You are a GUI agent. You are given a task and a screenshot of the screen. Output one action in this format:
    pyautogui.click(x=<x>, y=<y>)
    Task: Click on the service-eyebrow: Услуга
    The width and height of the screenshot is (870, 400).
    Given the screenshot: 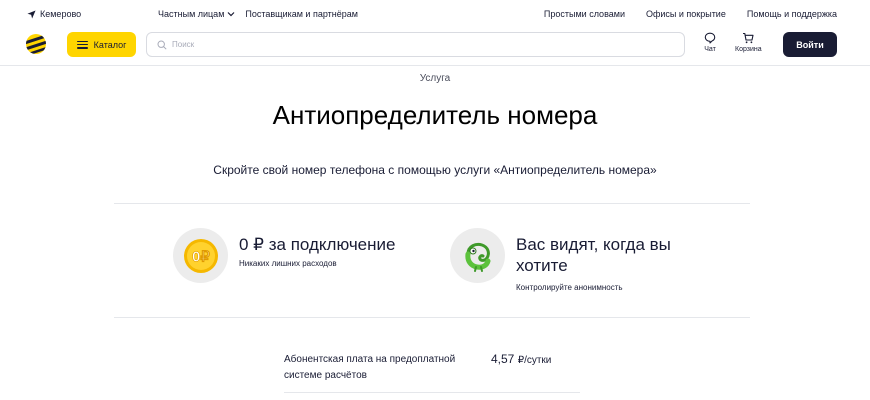 What is the action you would take?
    pyautogui.click(x=435, y=78)
    